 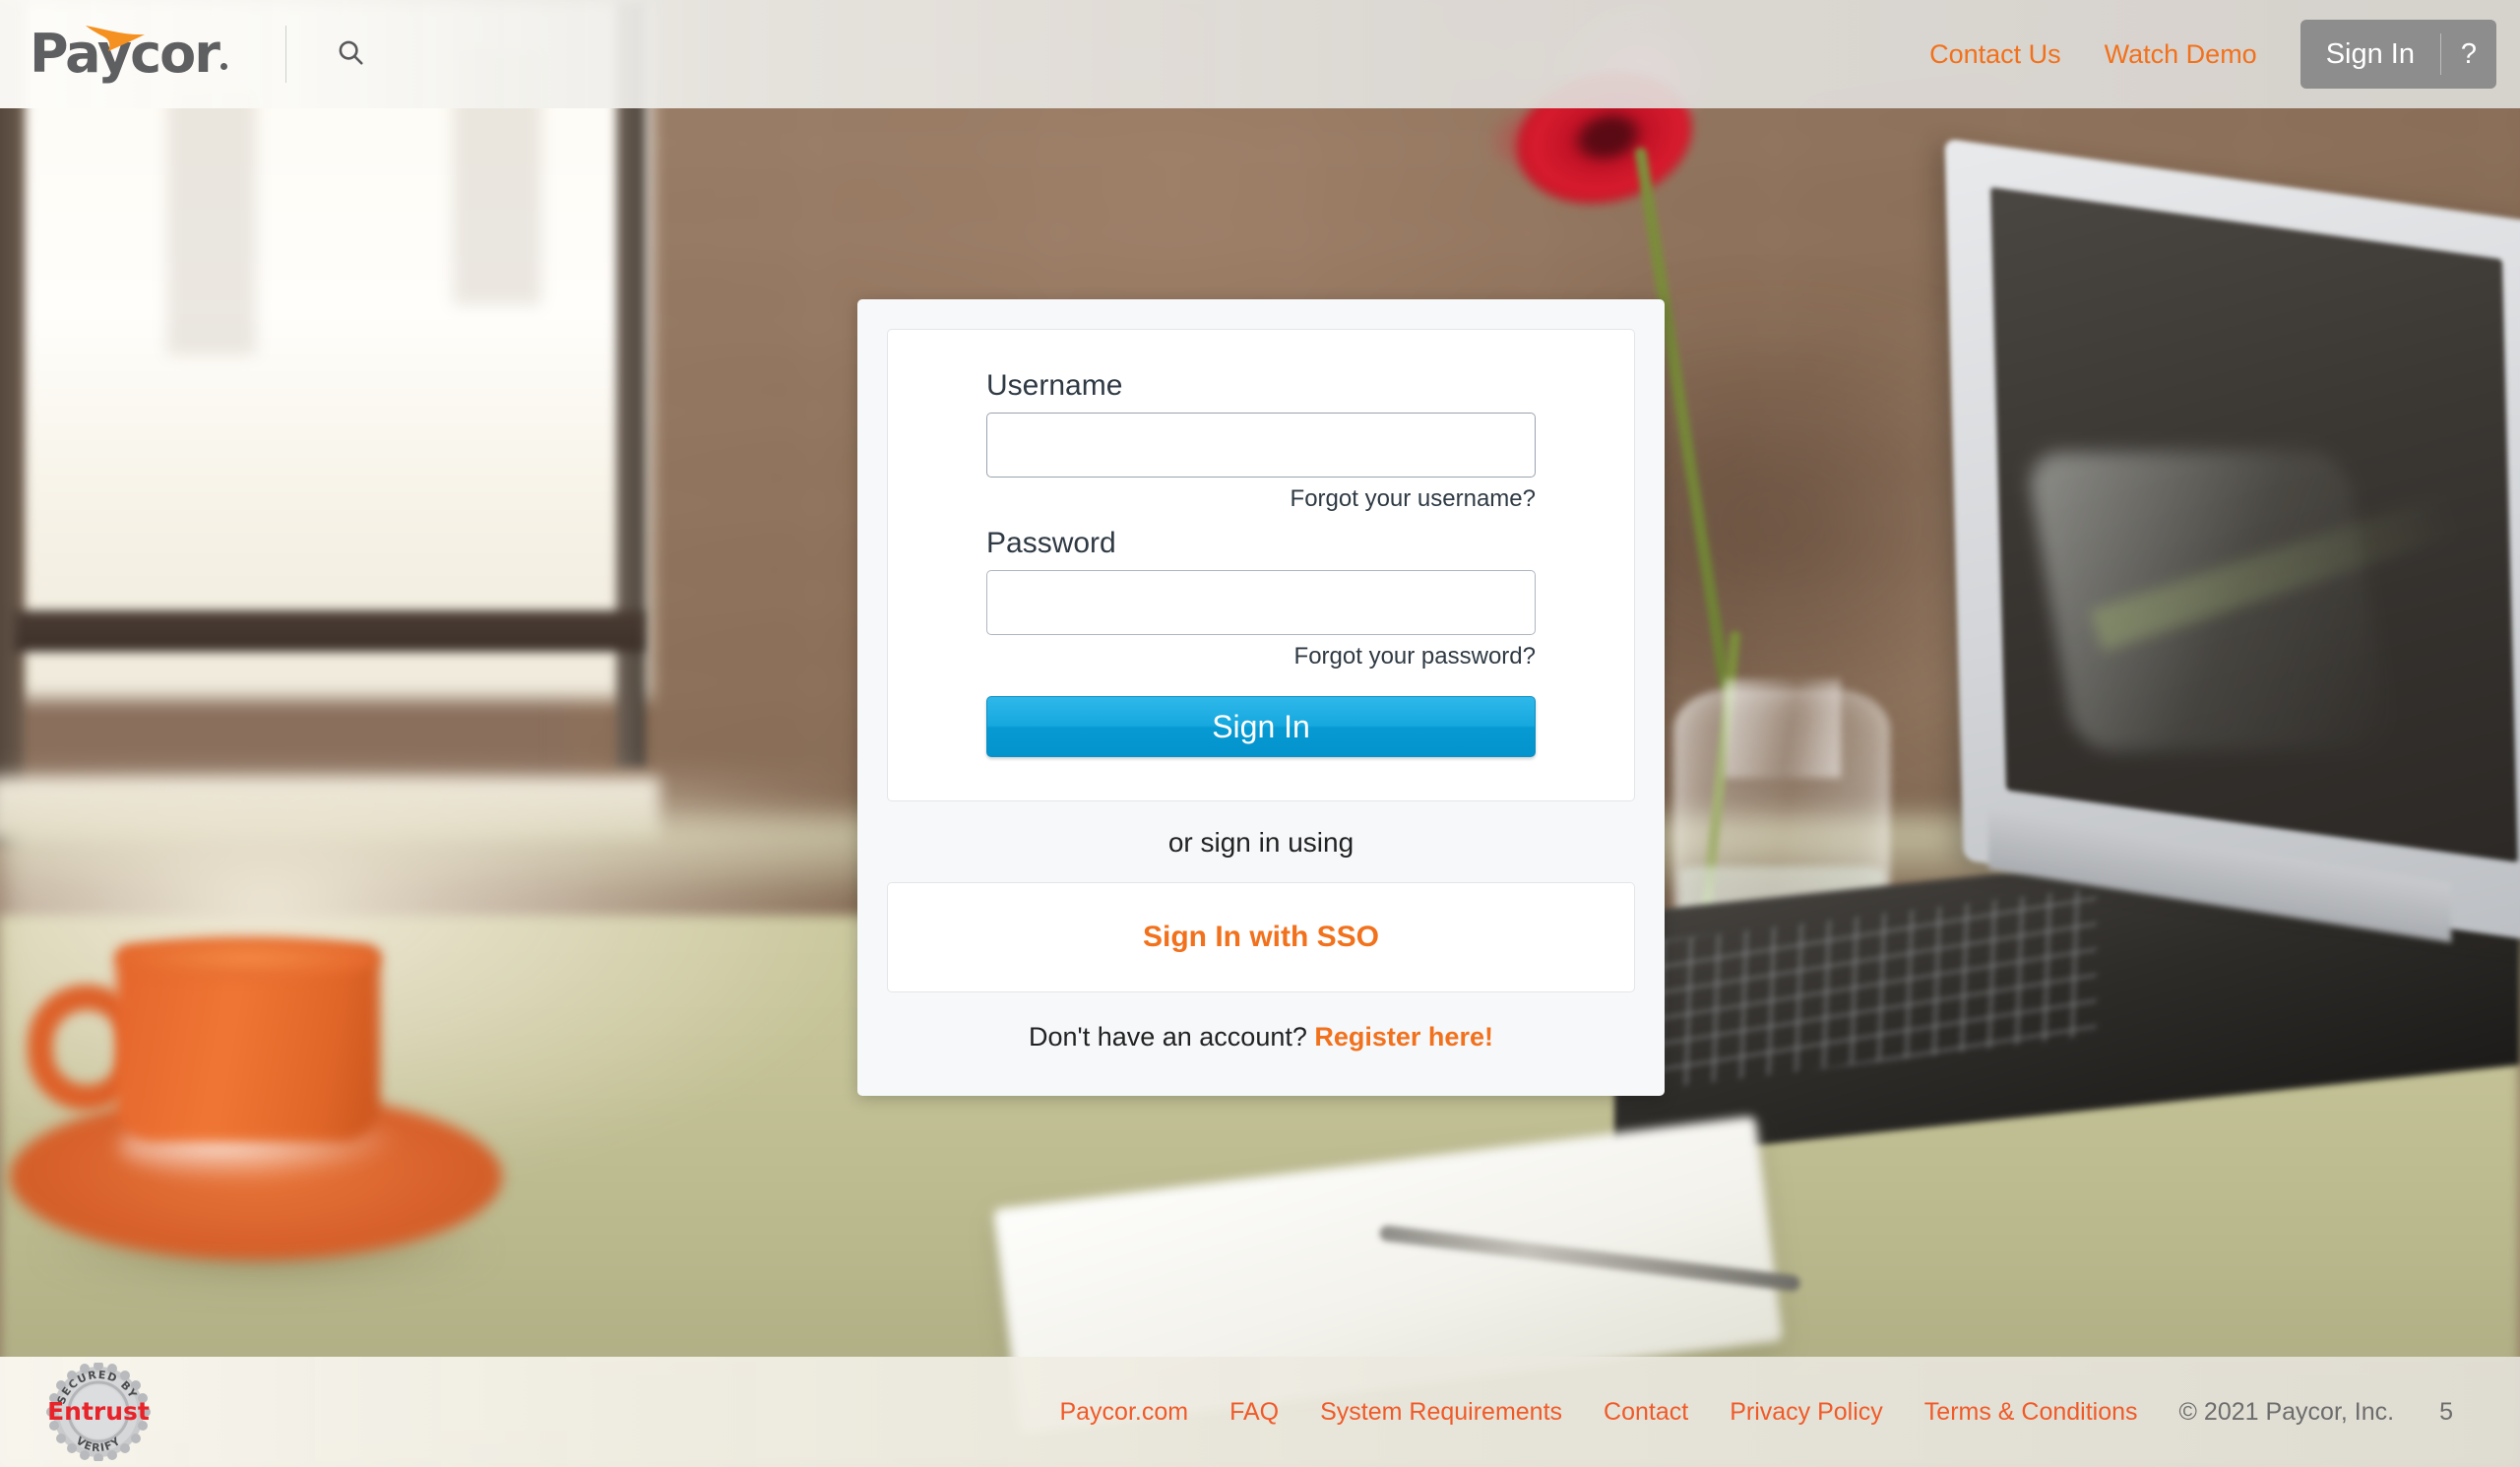 I want to click on footer-link-faq: FAQ, so click(x=1254, y=1412).